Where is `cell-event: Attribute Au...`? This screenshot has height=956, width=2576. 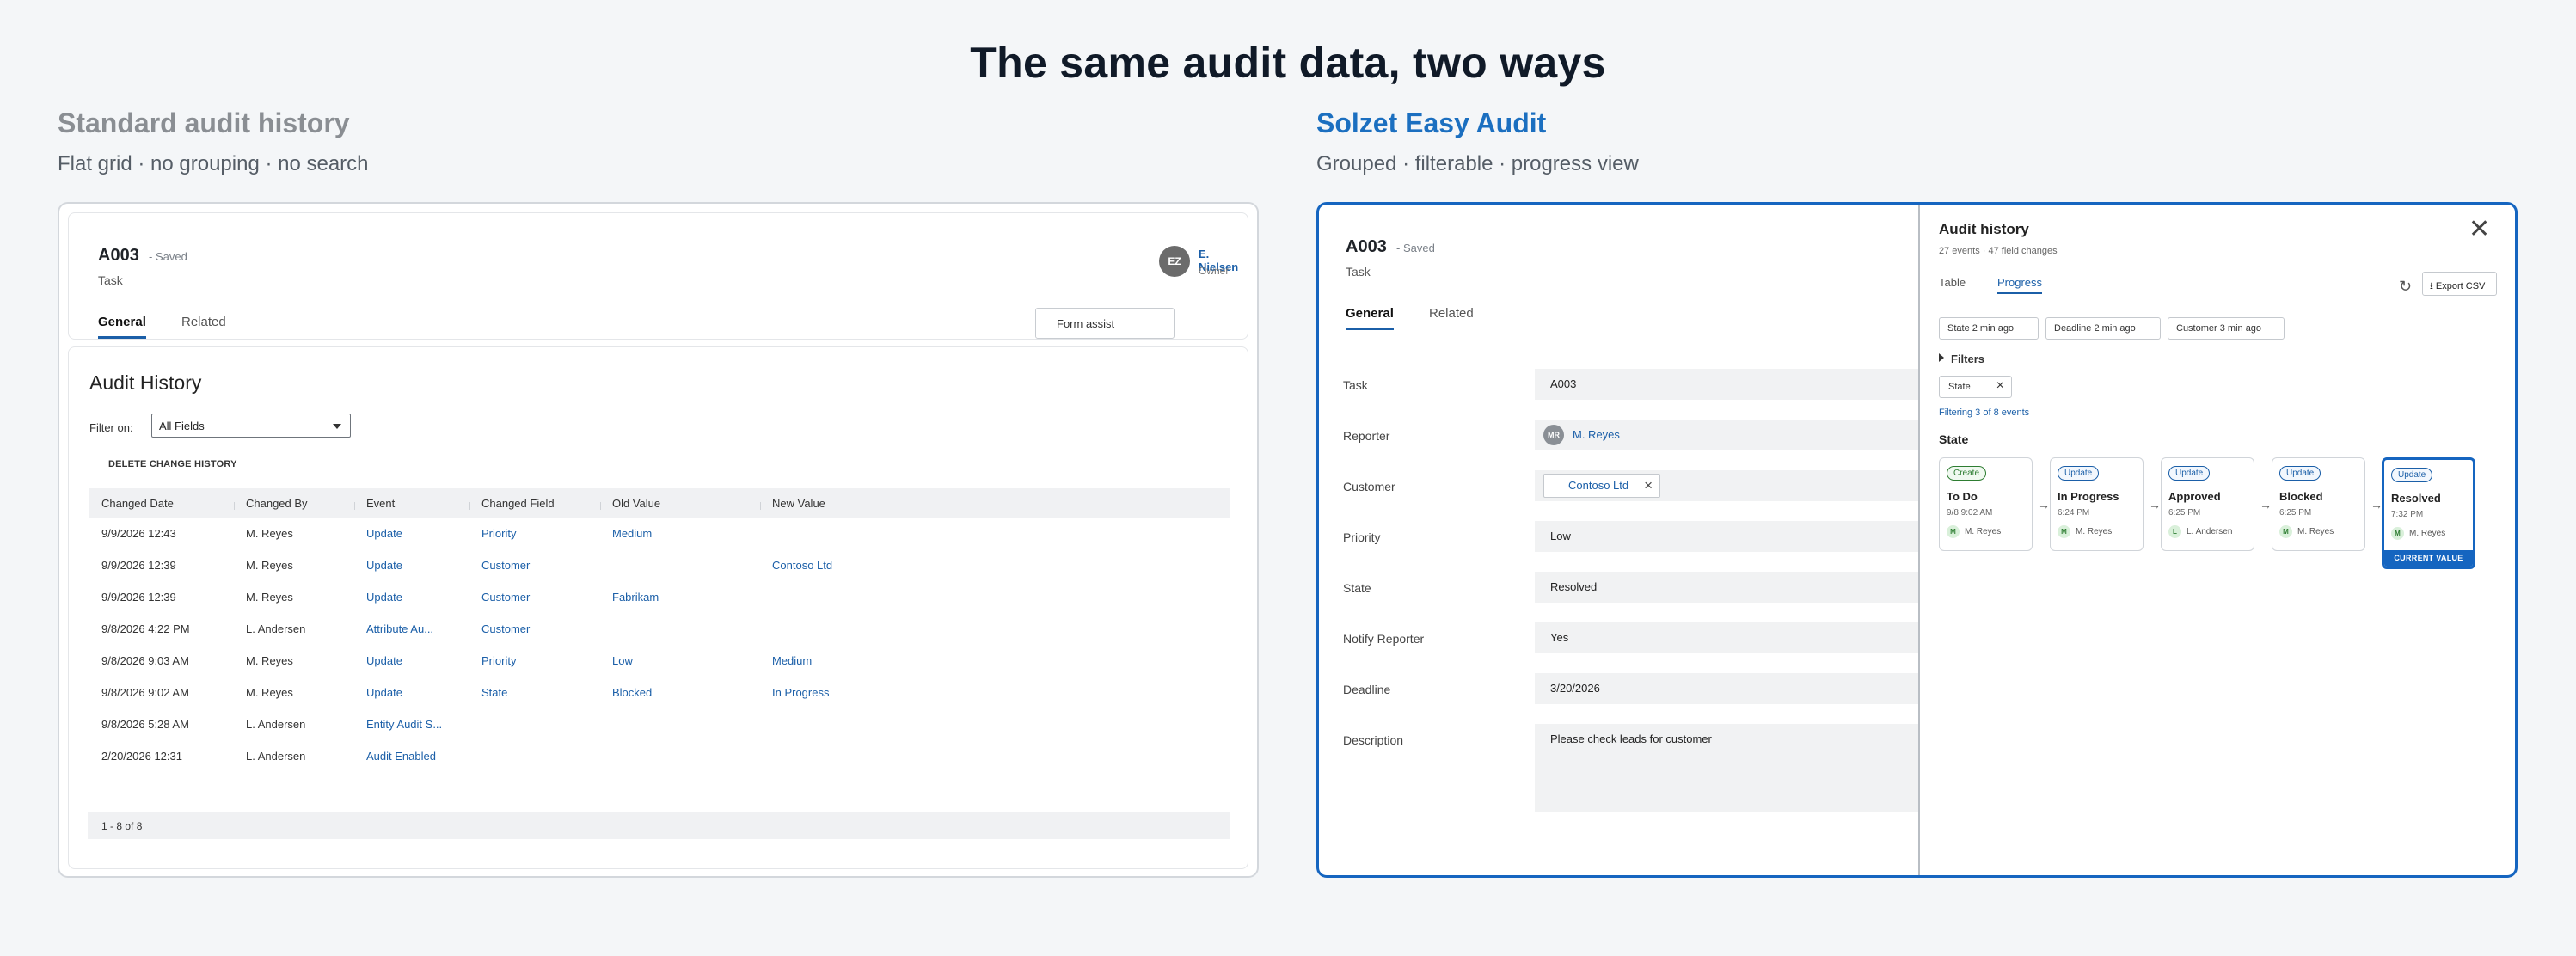 cell-event: Attribute Au... is located at coordinates (412, 628).